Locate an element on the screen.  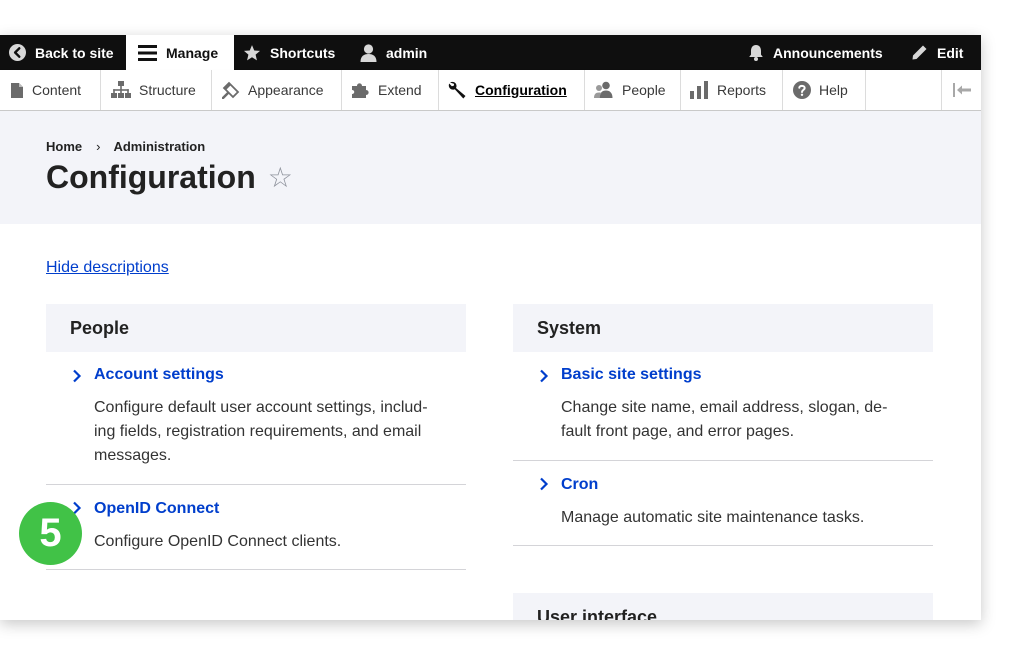
edit-tab: Edit is located at coordinates (937, 52).